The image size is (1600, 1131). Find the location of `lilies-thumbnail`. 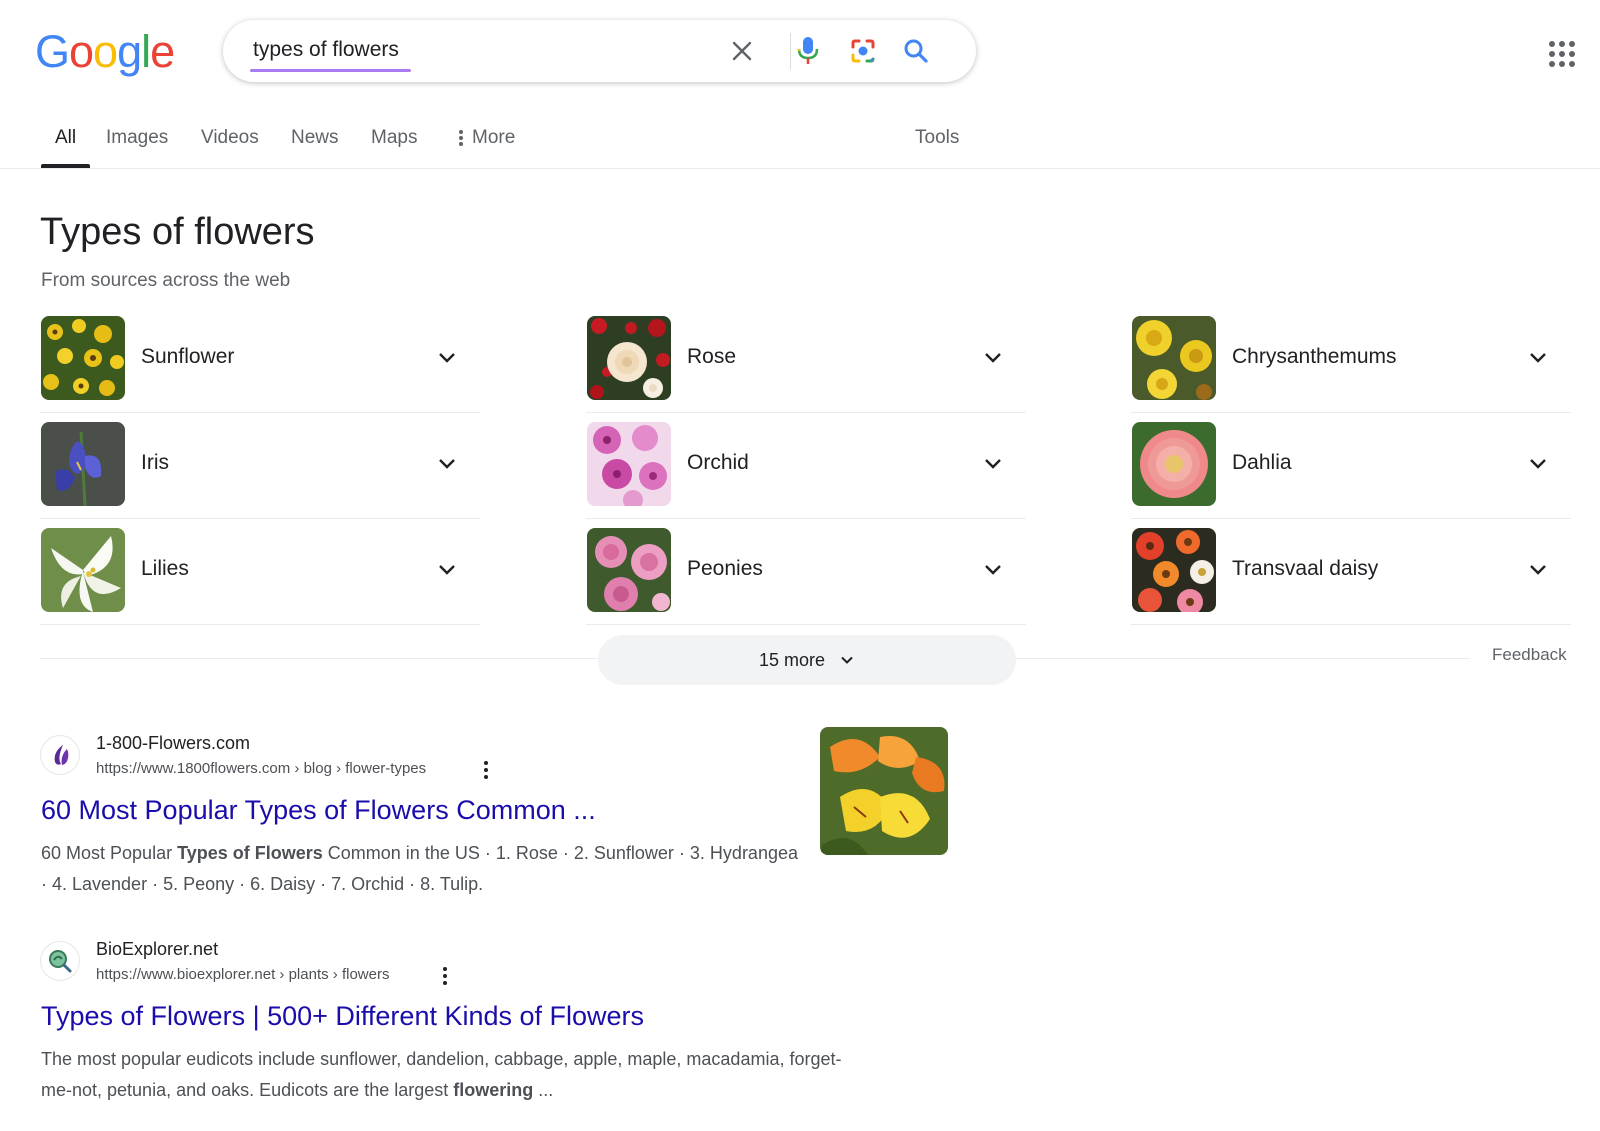

lilies-thumbnail is located at coordinates (83, 570).